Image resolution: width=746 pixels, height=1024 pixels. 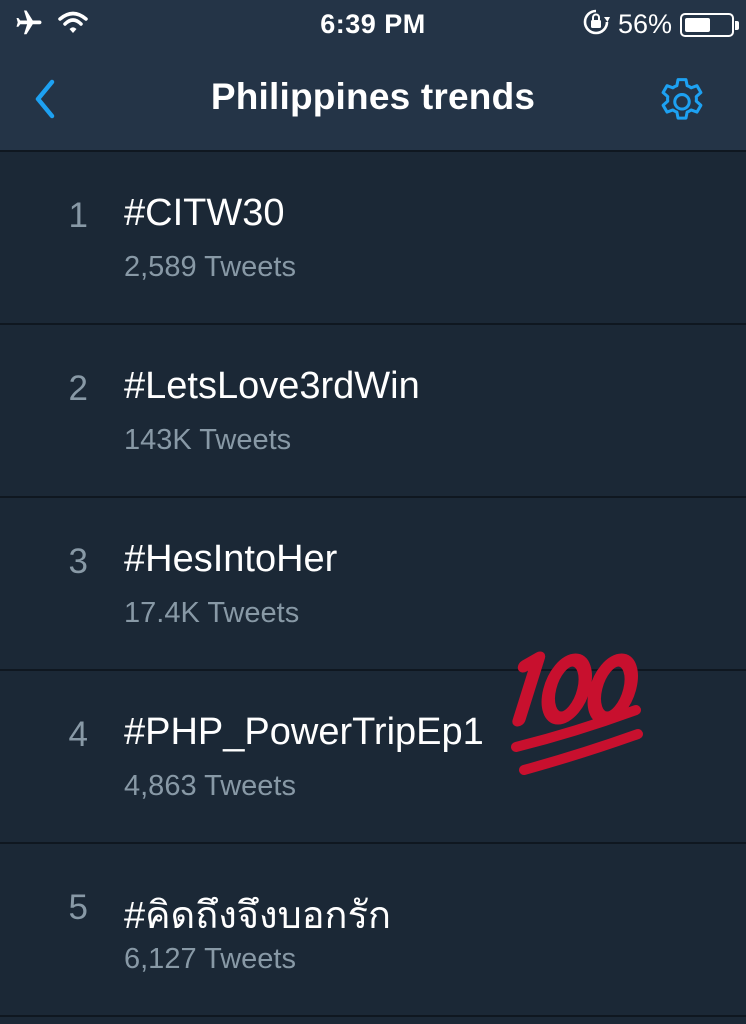 I want to click on trend-rank: 2, so click(x=78, y=388).